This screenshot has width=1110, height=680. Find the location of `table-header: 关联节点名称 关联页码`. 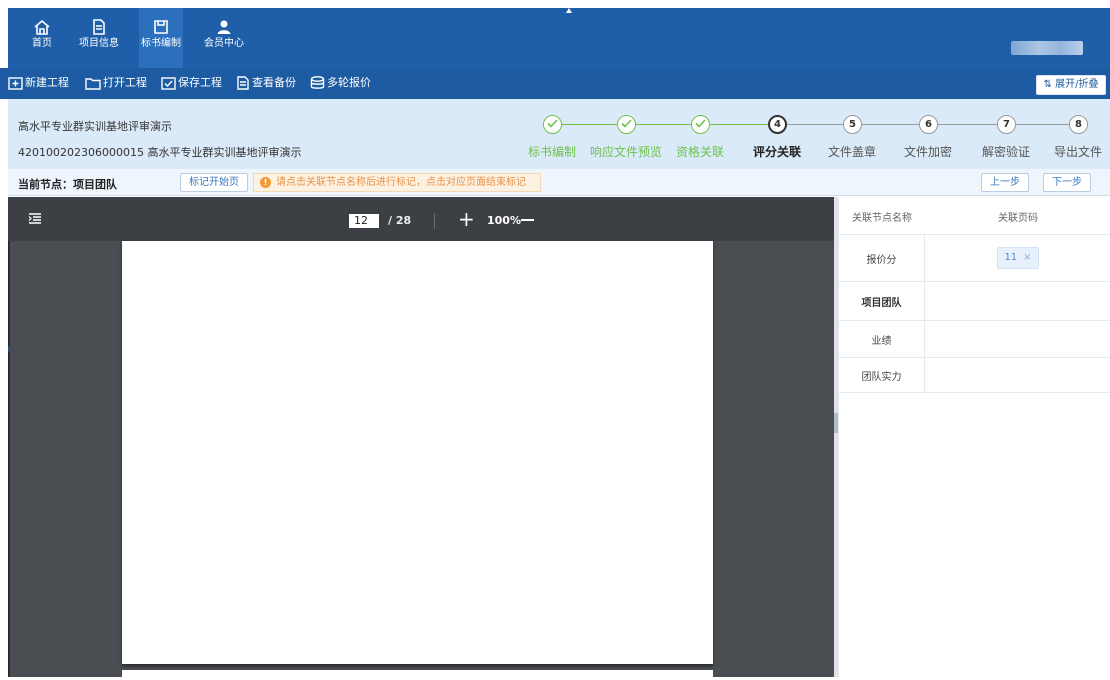

table-header: 关联节点名称 关联页码 is located at coordinates (974, 216).